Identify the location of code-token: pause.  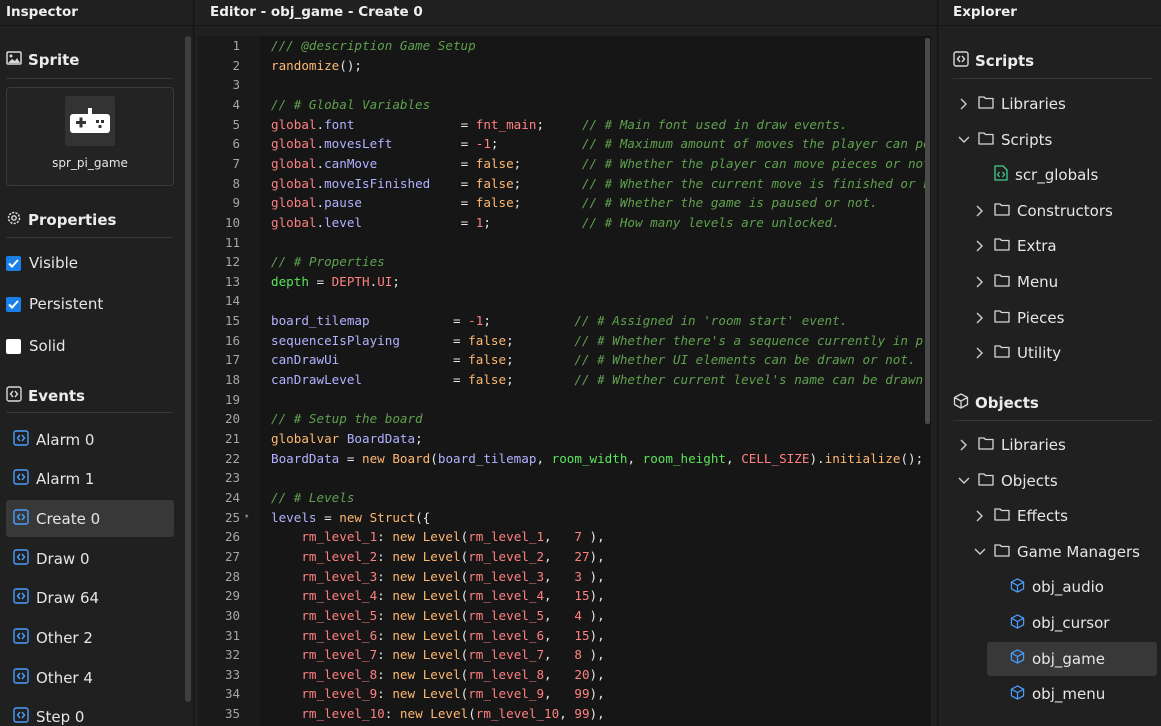
(343, 203).